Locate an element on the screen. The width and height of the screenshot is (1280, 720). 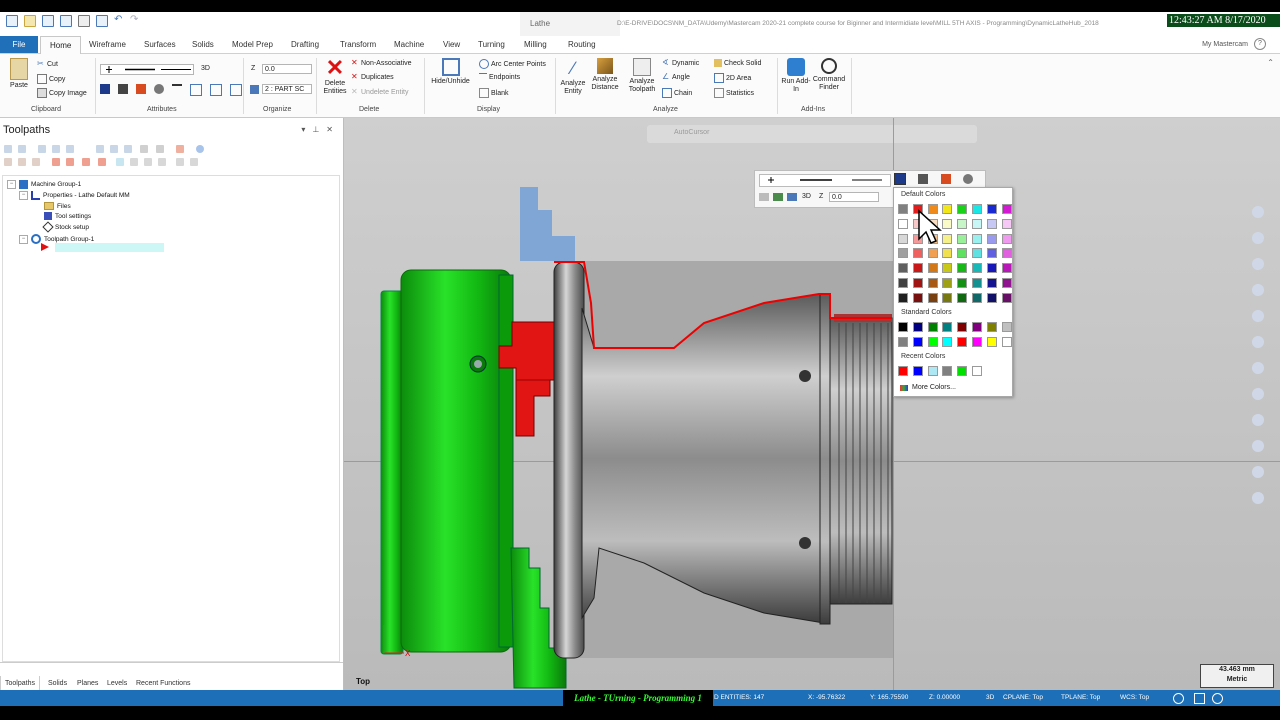
mini-set-all-icon is located at coordinates (792, 197).